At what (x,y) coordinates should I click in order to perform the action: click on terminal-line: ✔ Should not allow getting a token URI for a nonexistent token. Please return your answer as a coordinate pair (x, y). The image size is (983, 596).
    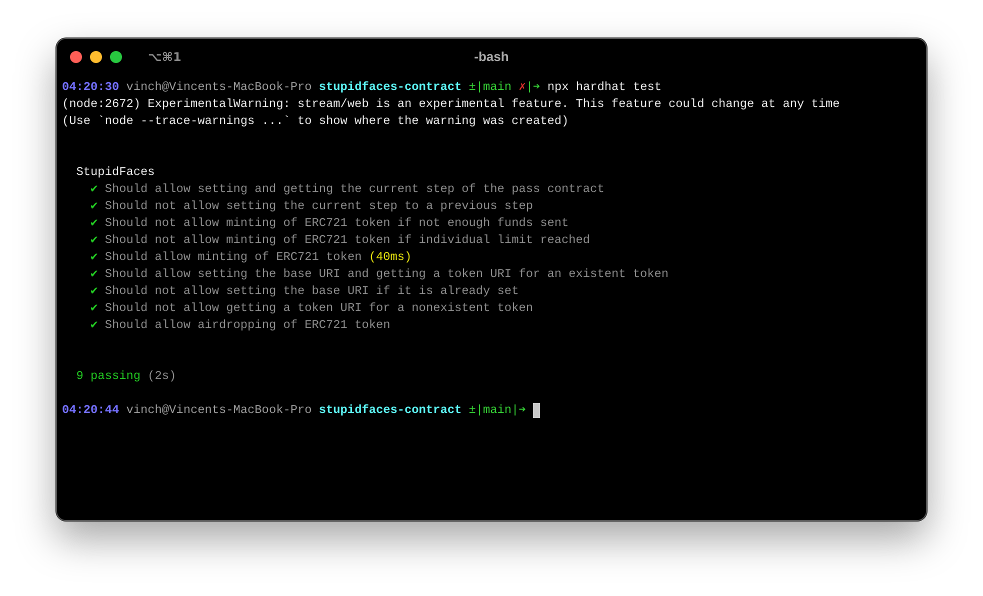
    Looking at the image, I should click on (311, 308).